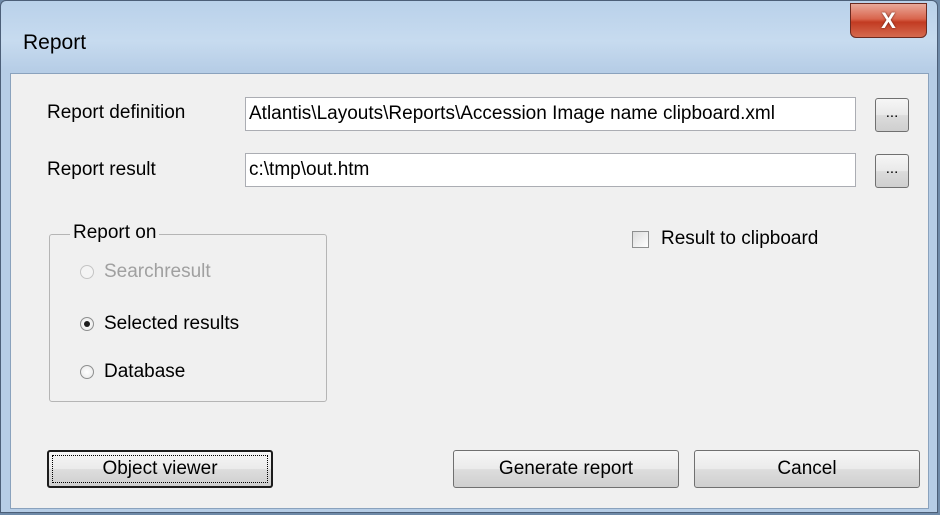 This screenshot has width=940, height=515. I want to click on result-to-clipboard-label: Result to clipboard, so click(740, 238).